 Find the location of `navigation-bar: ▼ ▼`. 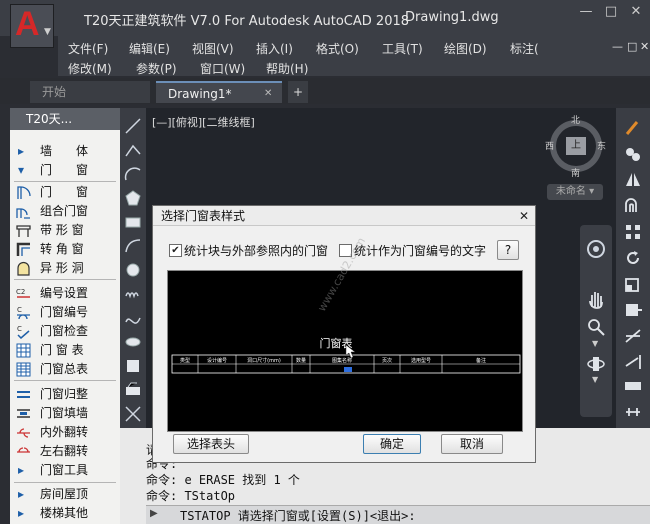

navigation-bar: ▼ ▼ is located at coordinates (596, 321).